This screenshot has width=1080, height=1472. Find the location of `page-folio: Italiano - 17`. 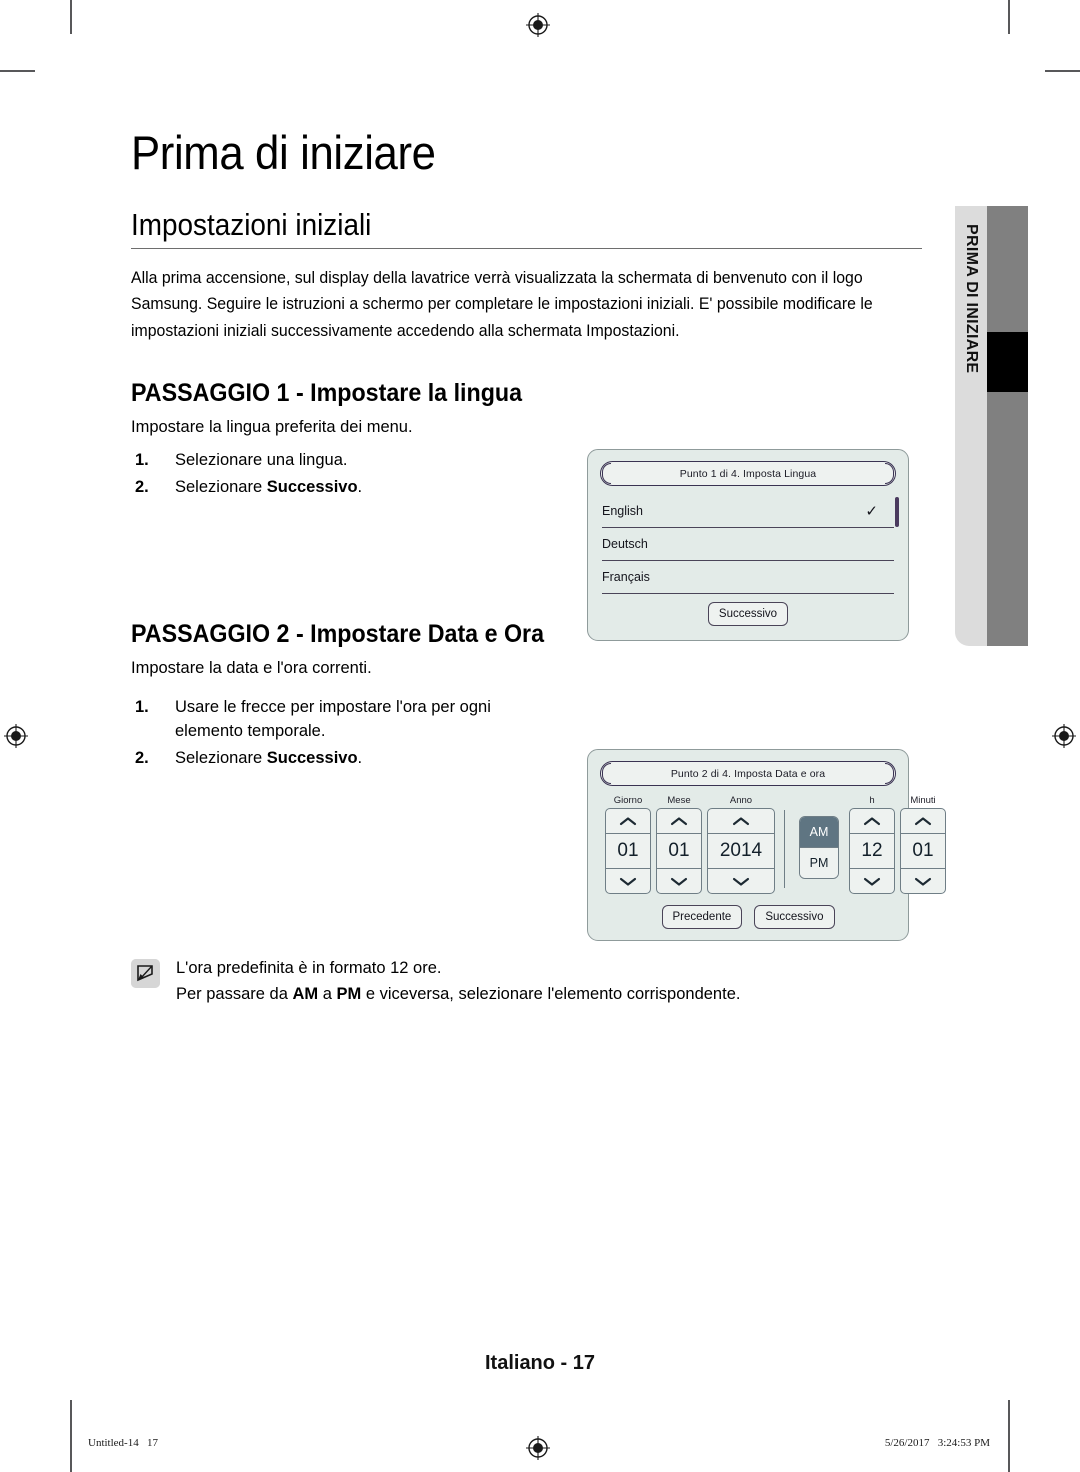

page-folio: Italiano - 17 is located at coordinates (540, 1363).